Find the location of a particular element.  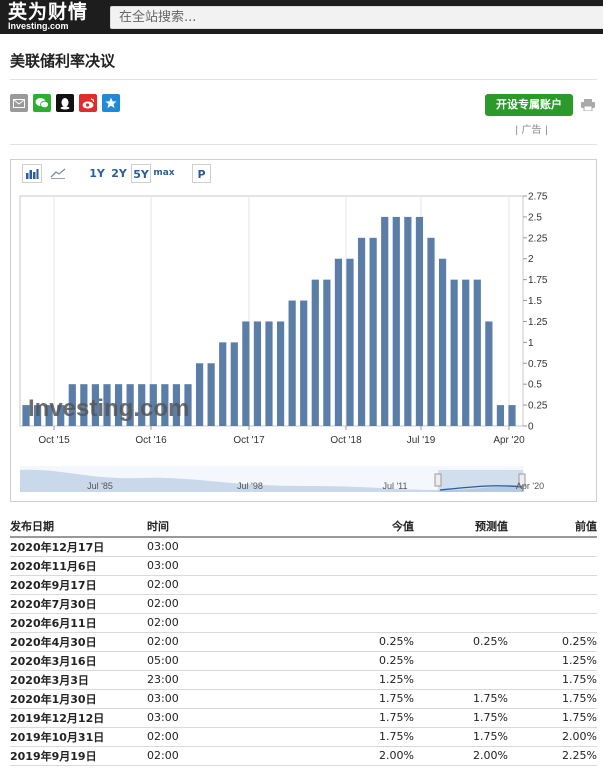

range-1y-button: 1Y is located at coordinates (97, 173).